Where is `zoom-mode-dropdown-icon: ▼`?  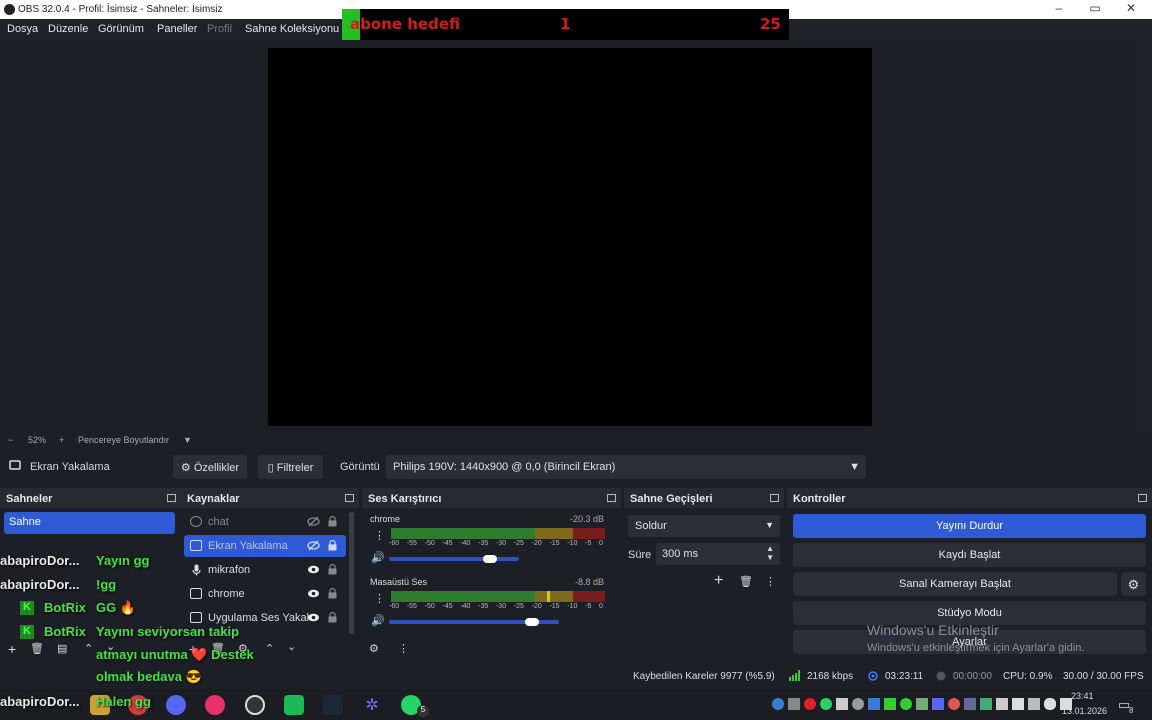
zoom-mode-dropdown-icon: ▼ is located at coordinates (187, 440).